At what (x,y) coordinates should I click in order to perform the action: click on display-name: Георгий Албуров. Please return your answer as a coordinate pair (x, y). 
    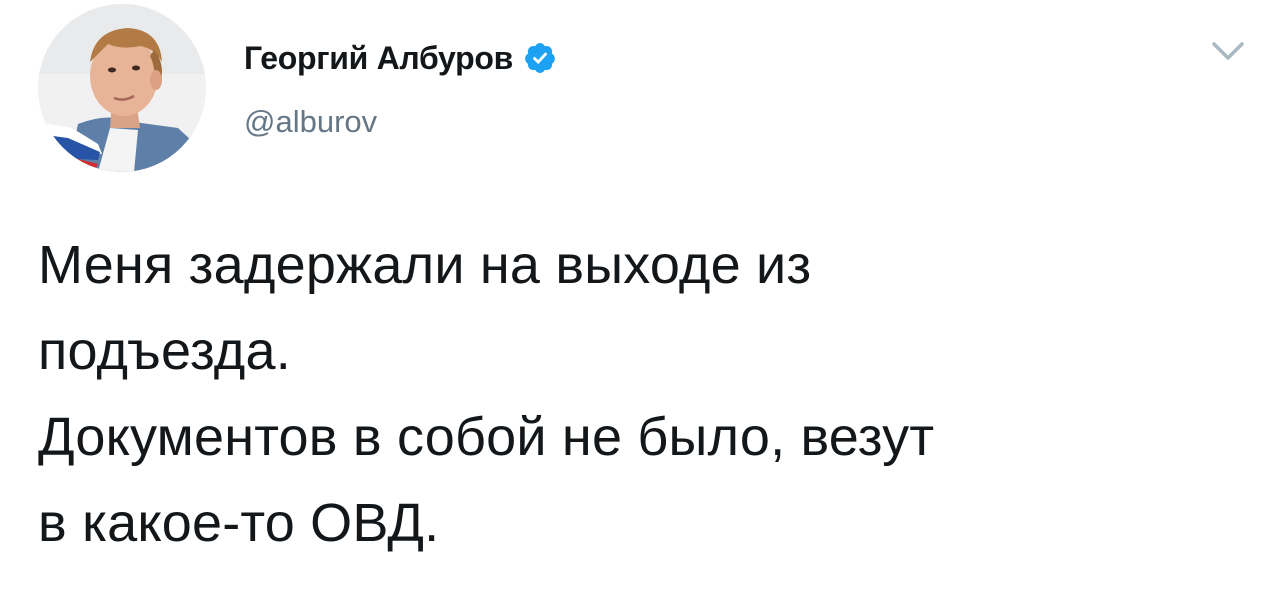
    Looking at the image, I should click on (378, 58).